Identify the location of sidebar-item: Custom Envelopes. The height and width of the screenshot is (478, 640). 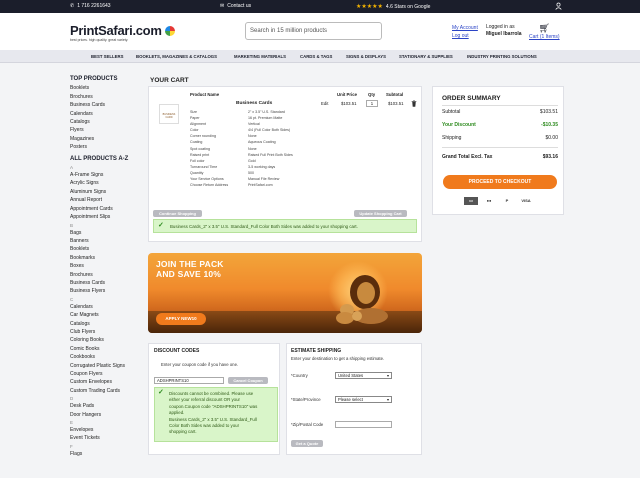
(106, 382).